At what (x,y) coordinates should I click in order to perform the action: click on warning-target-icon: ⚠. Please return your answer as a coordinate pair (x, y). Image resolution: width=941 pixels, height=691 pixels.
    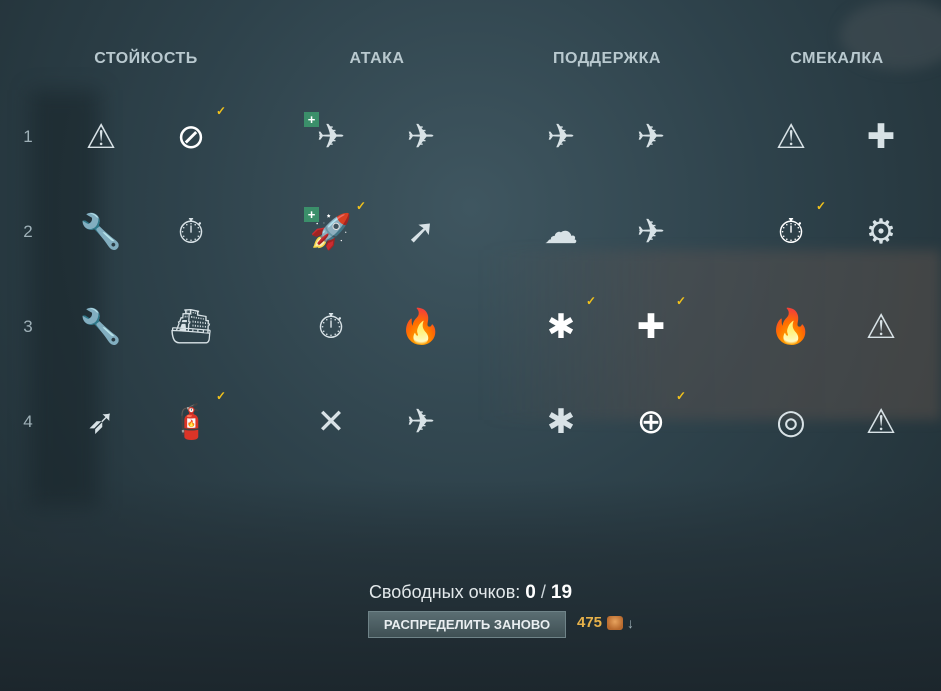
    Looking at the image, I should click on (101, 137).